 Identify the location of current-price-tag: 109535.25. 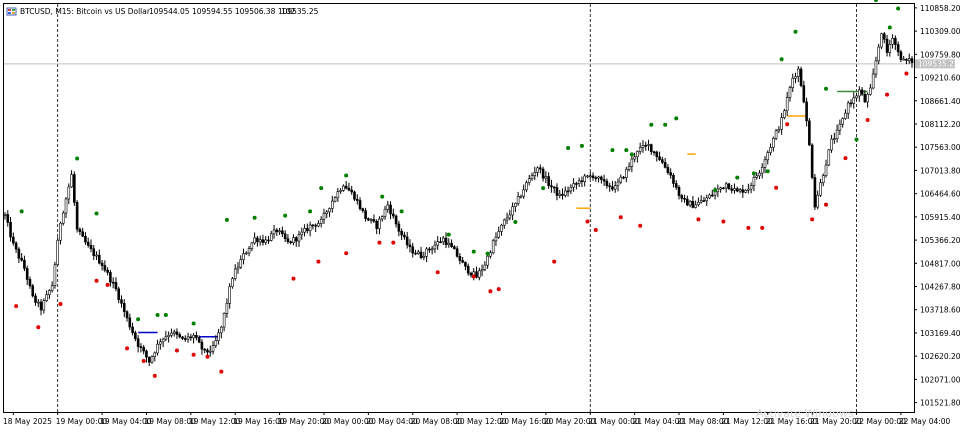
(937, 64).